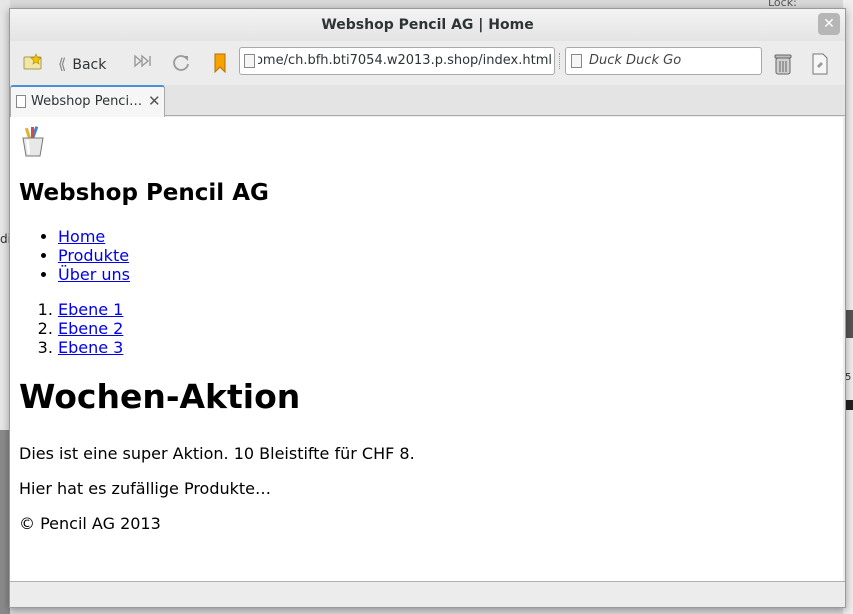 The width and height of the screenshot is (853, 614). What do you see at coordinates (427, 594) in the screenshot?
I see `status-bar` at bounding box center [427, 594].